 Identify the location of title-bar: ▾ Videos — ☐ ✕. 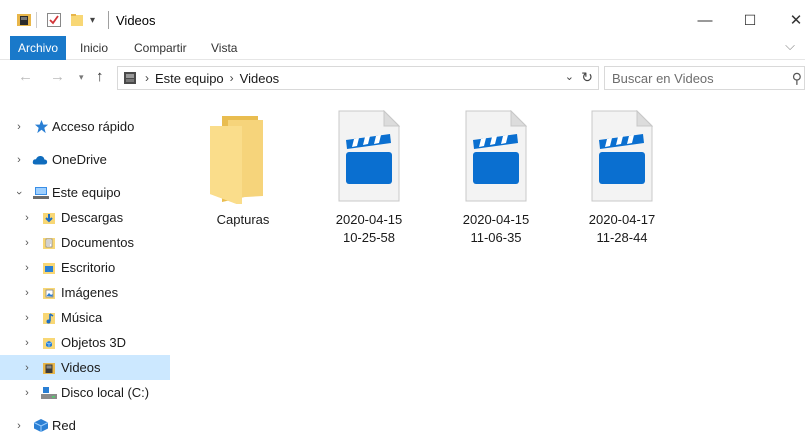
(402, 18).